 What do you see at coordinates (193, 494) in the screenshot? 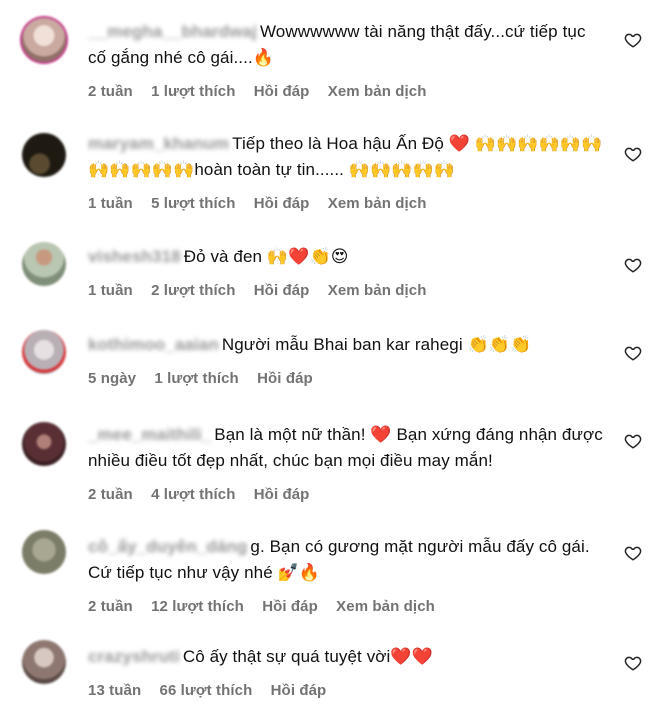
I see `like-count: 4 lượt thích` at bounding box center [193, 494].